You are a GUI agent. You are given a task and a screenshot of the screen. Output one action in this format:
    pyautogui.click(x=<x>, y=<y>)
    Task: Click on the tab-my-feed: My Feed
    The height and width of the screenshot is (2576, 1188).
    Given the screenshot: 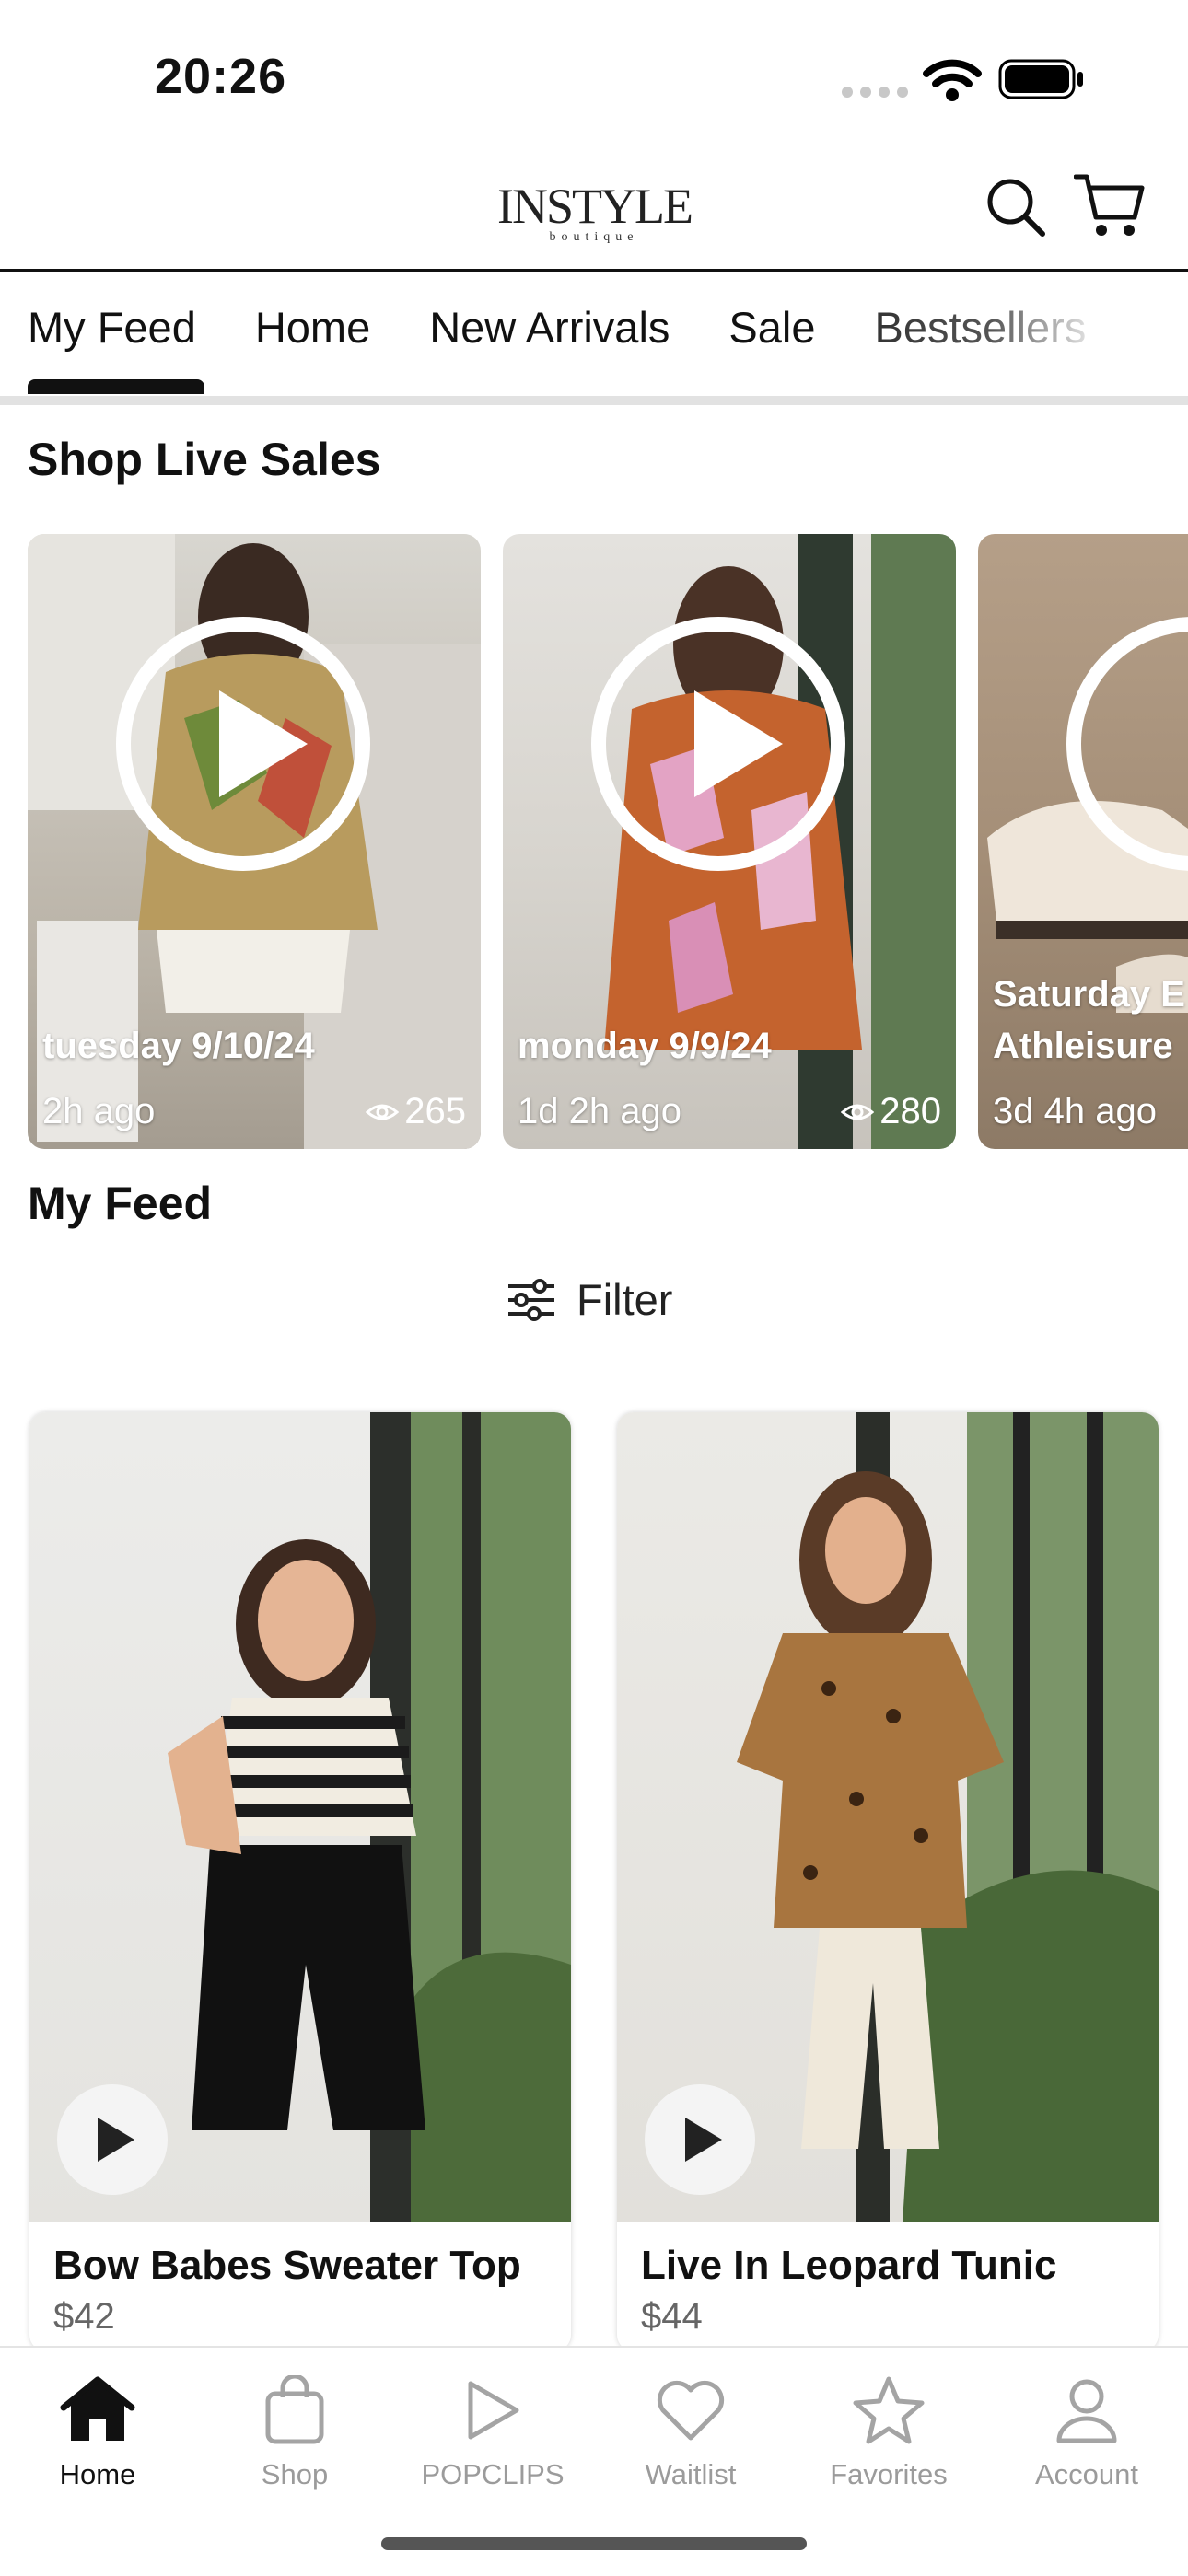 What is the action you would take?
    pyautogui.click(x=112, y=327)
    